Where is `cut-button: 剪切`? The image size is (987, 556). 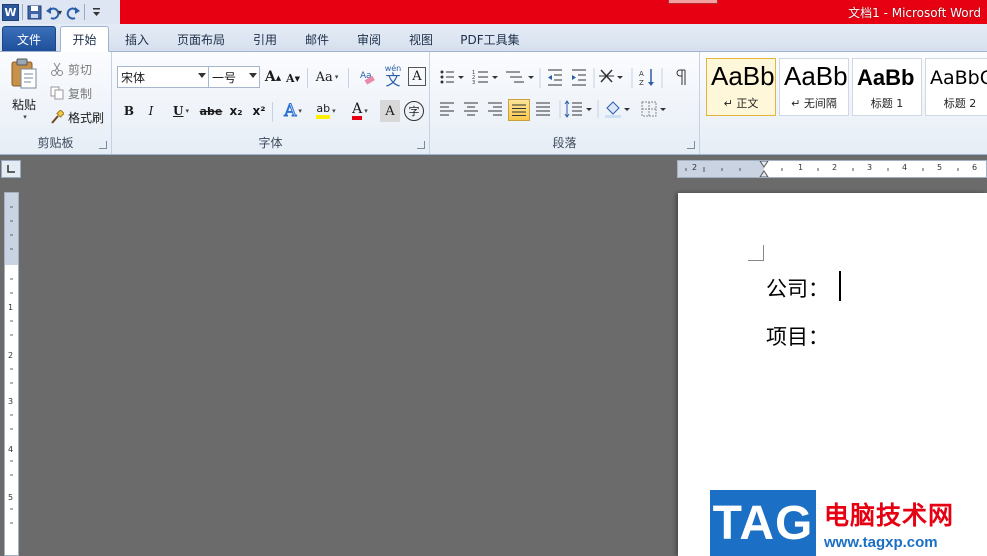 cut-button: 剪切 is located at coordinates (71, 69).